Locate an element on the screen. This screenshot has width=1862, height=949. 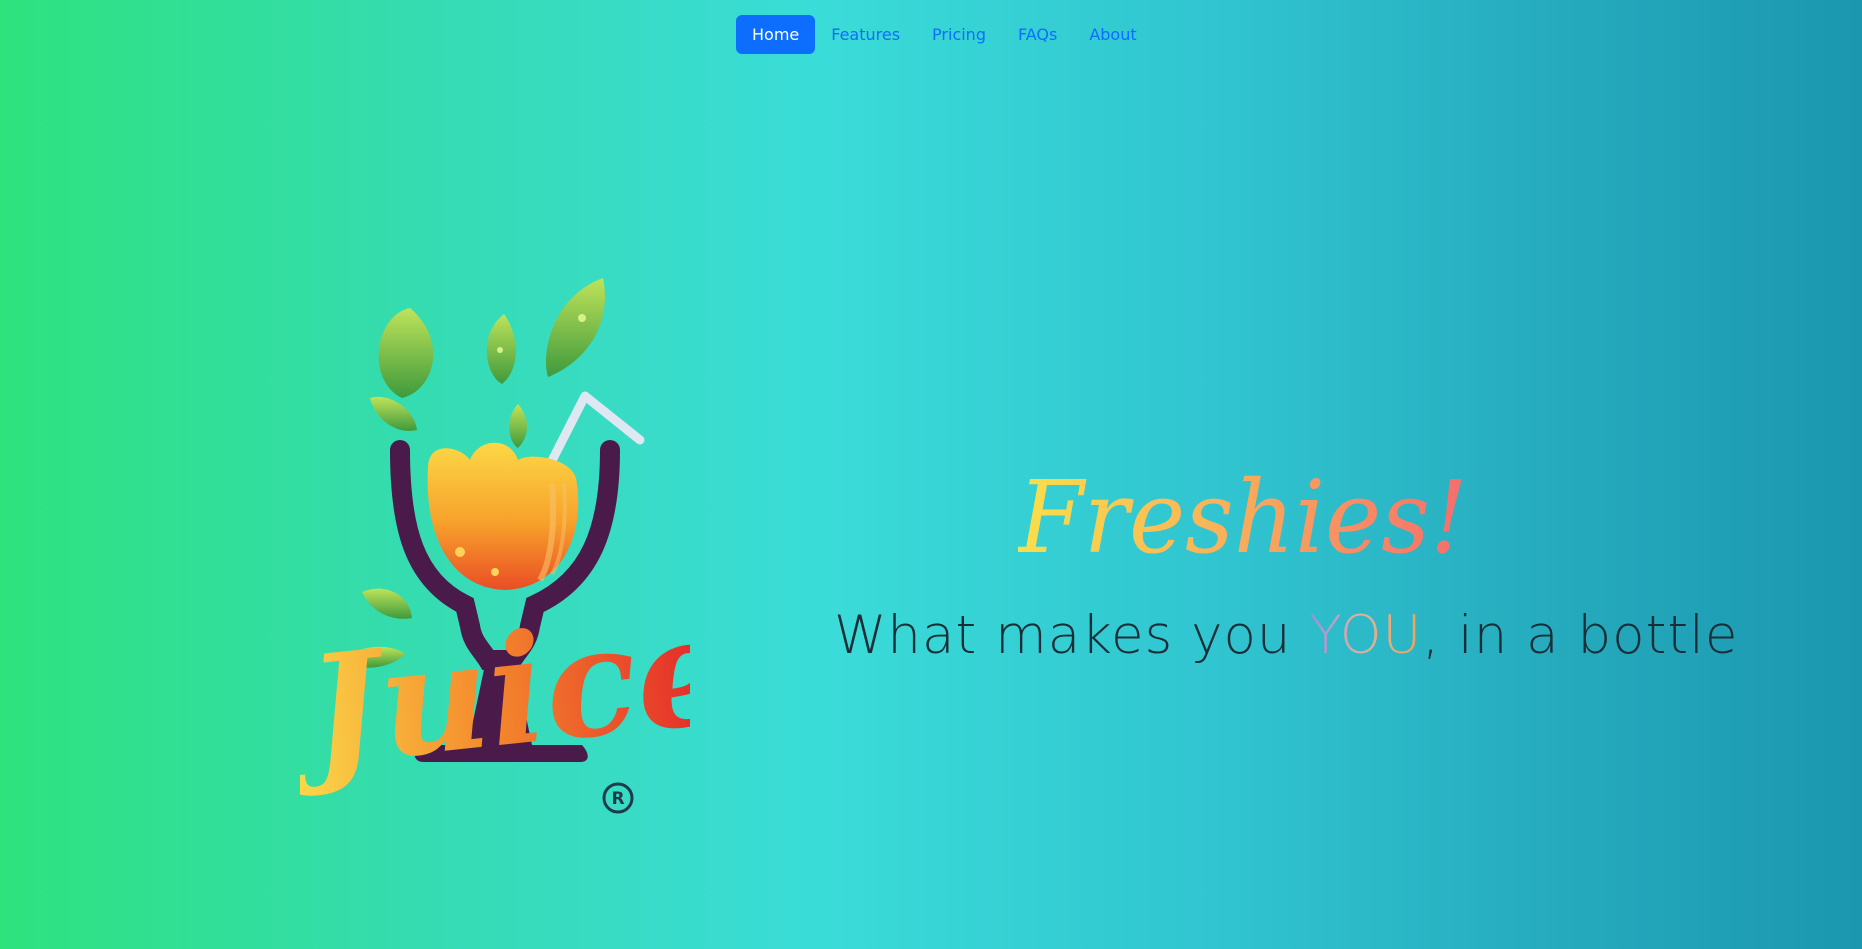
juice-logo-graphic: Juice R is located at coordinates (508, 546).